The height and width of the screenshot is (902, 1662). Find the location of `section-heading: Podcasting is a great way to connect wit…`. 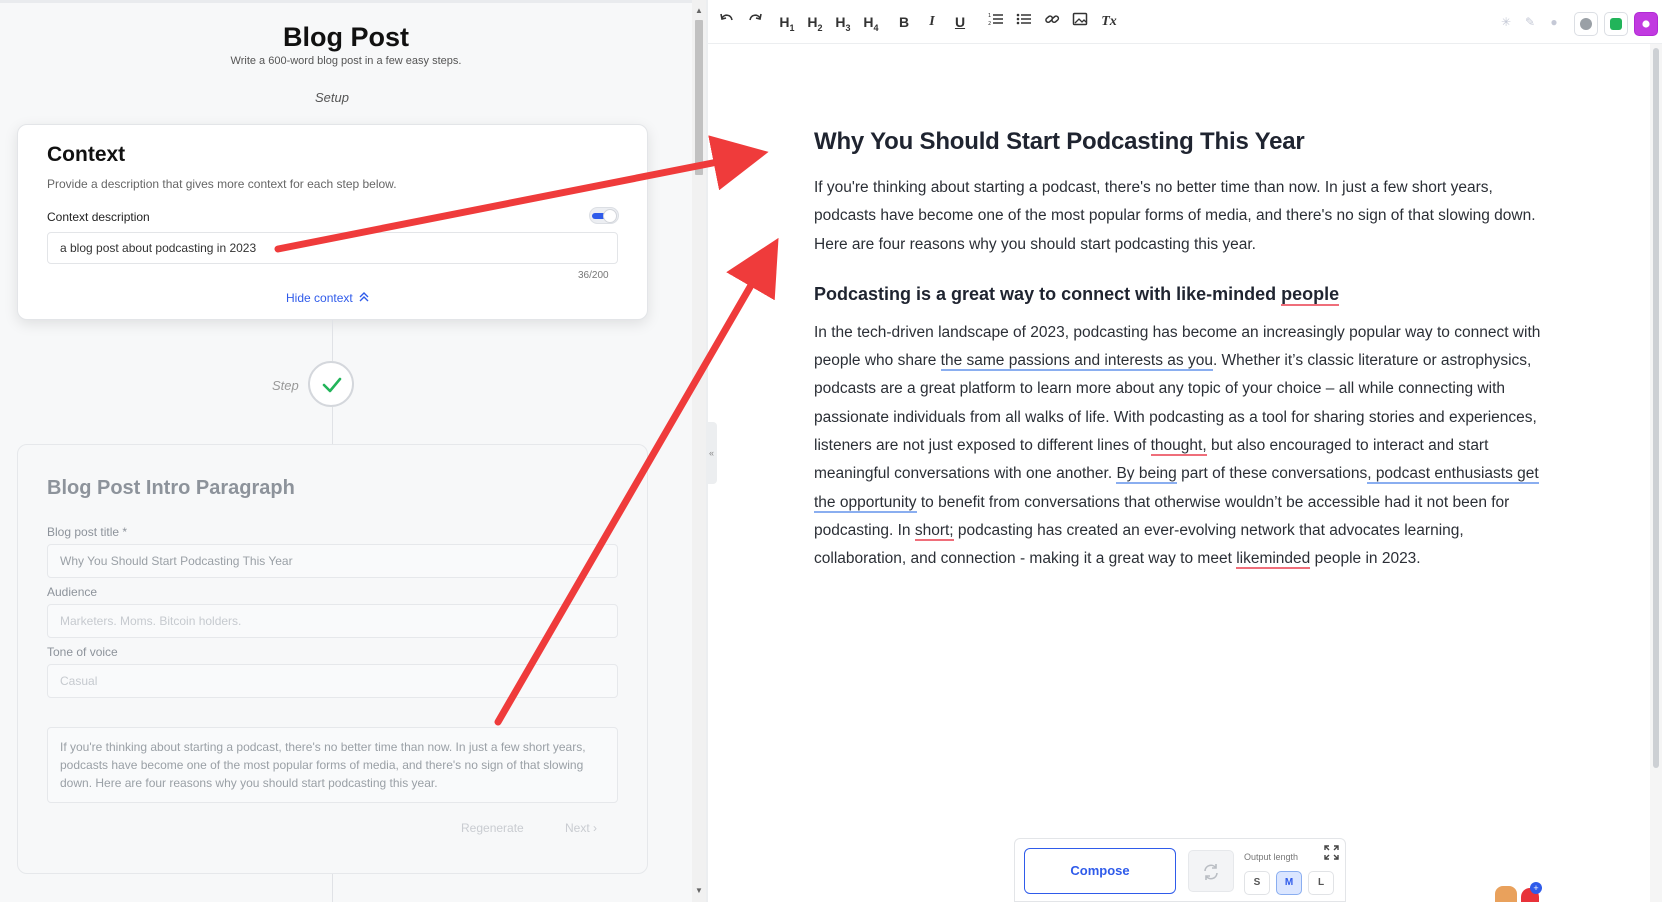

section-heading: Podcasting is a great way to connect wit… is located at coordinates (1077, 294).